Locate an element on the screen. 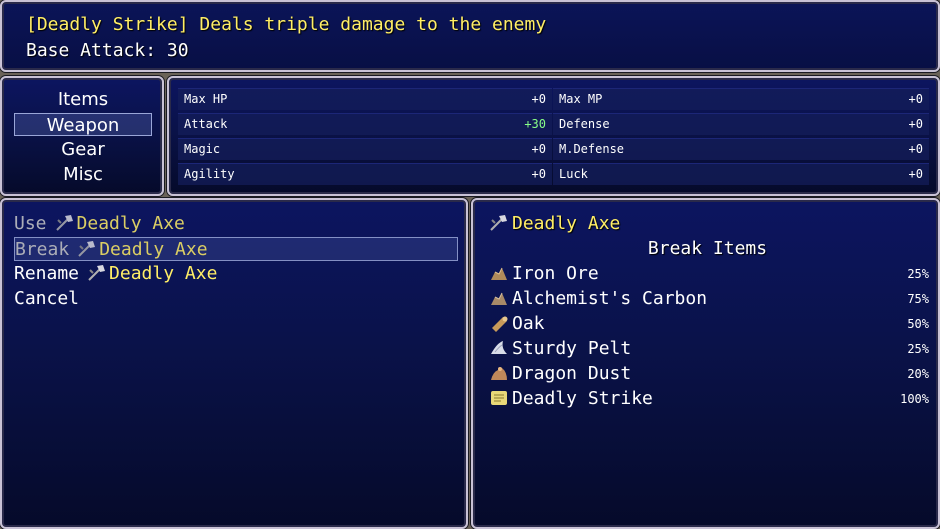 The width and height of the screenshot is (940, 529). break-item-name: Alchemist's Carbon is located at coordinates (610, 298).